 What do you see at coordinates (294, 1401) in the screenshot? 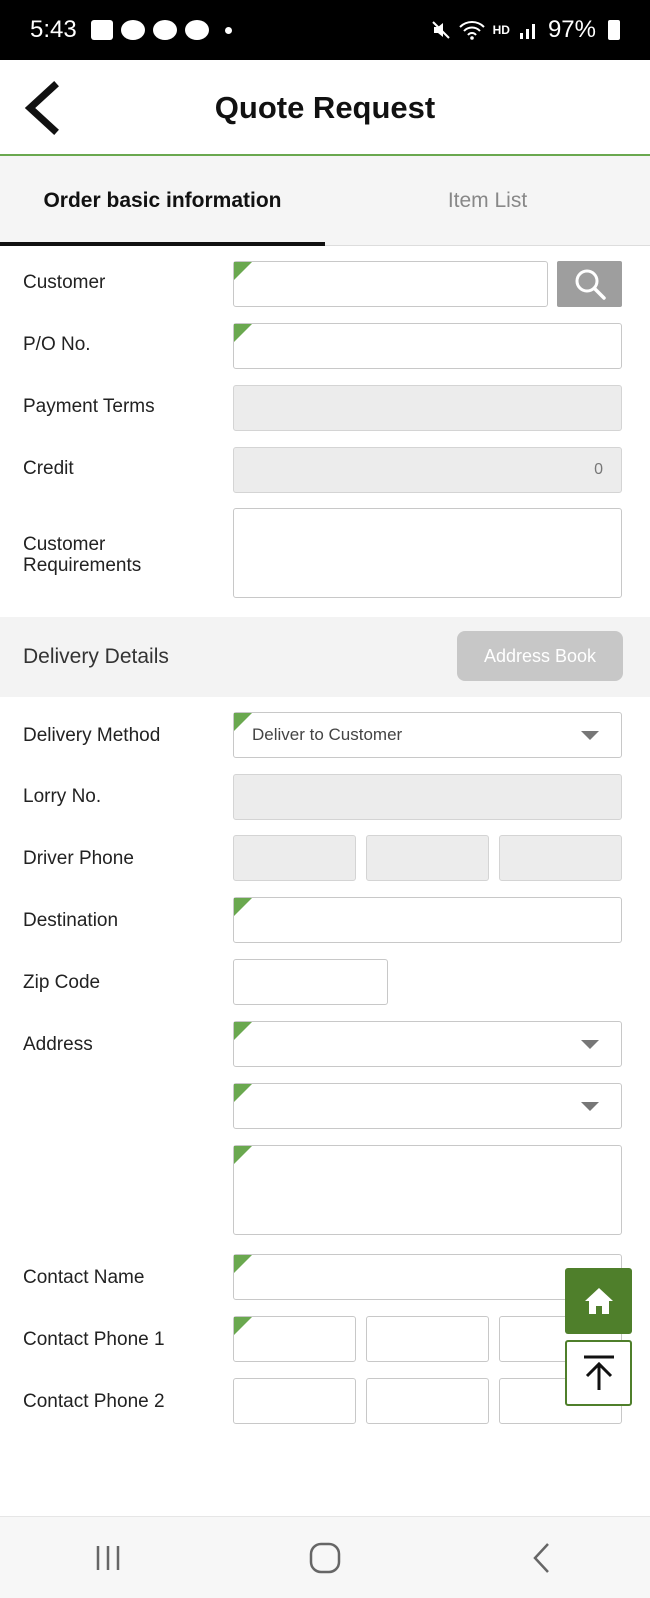
I see `contact-phone2-part1` at bounding box center [294, 1401].